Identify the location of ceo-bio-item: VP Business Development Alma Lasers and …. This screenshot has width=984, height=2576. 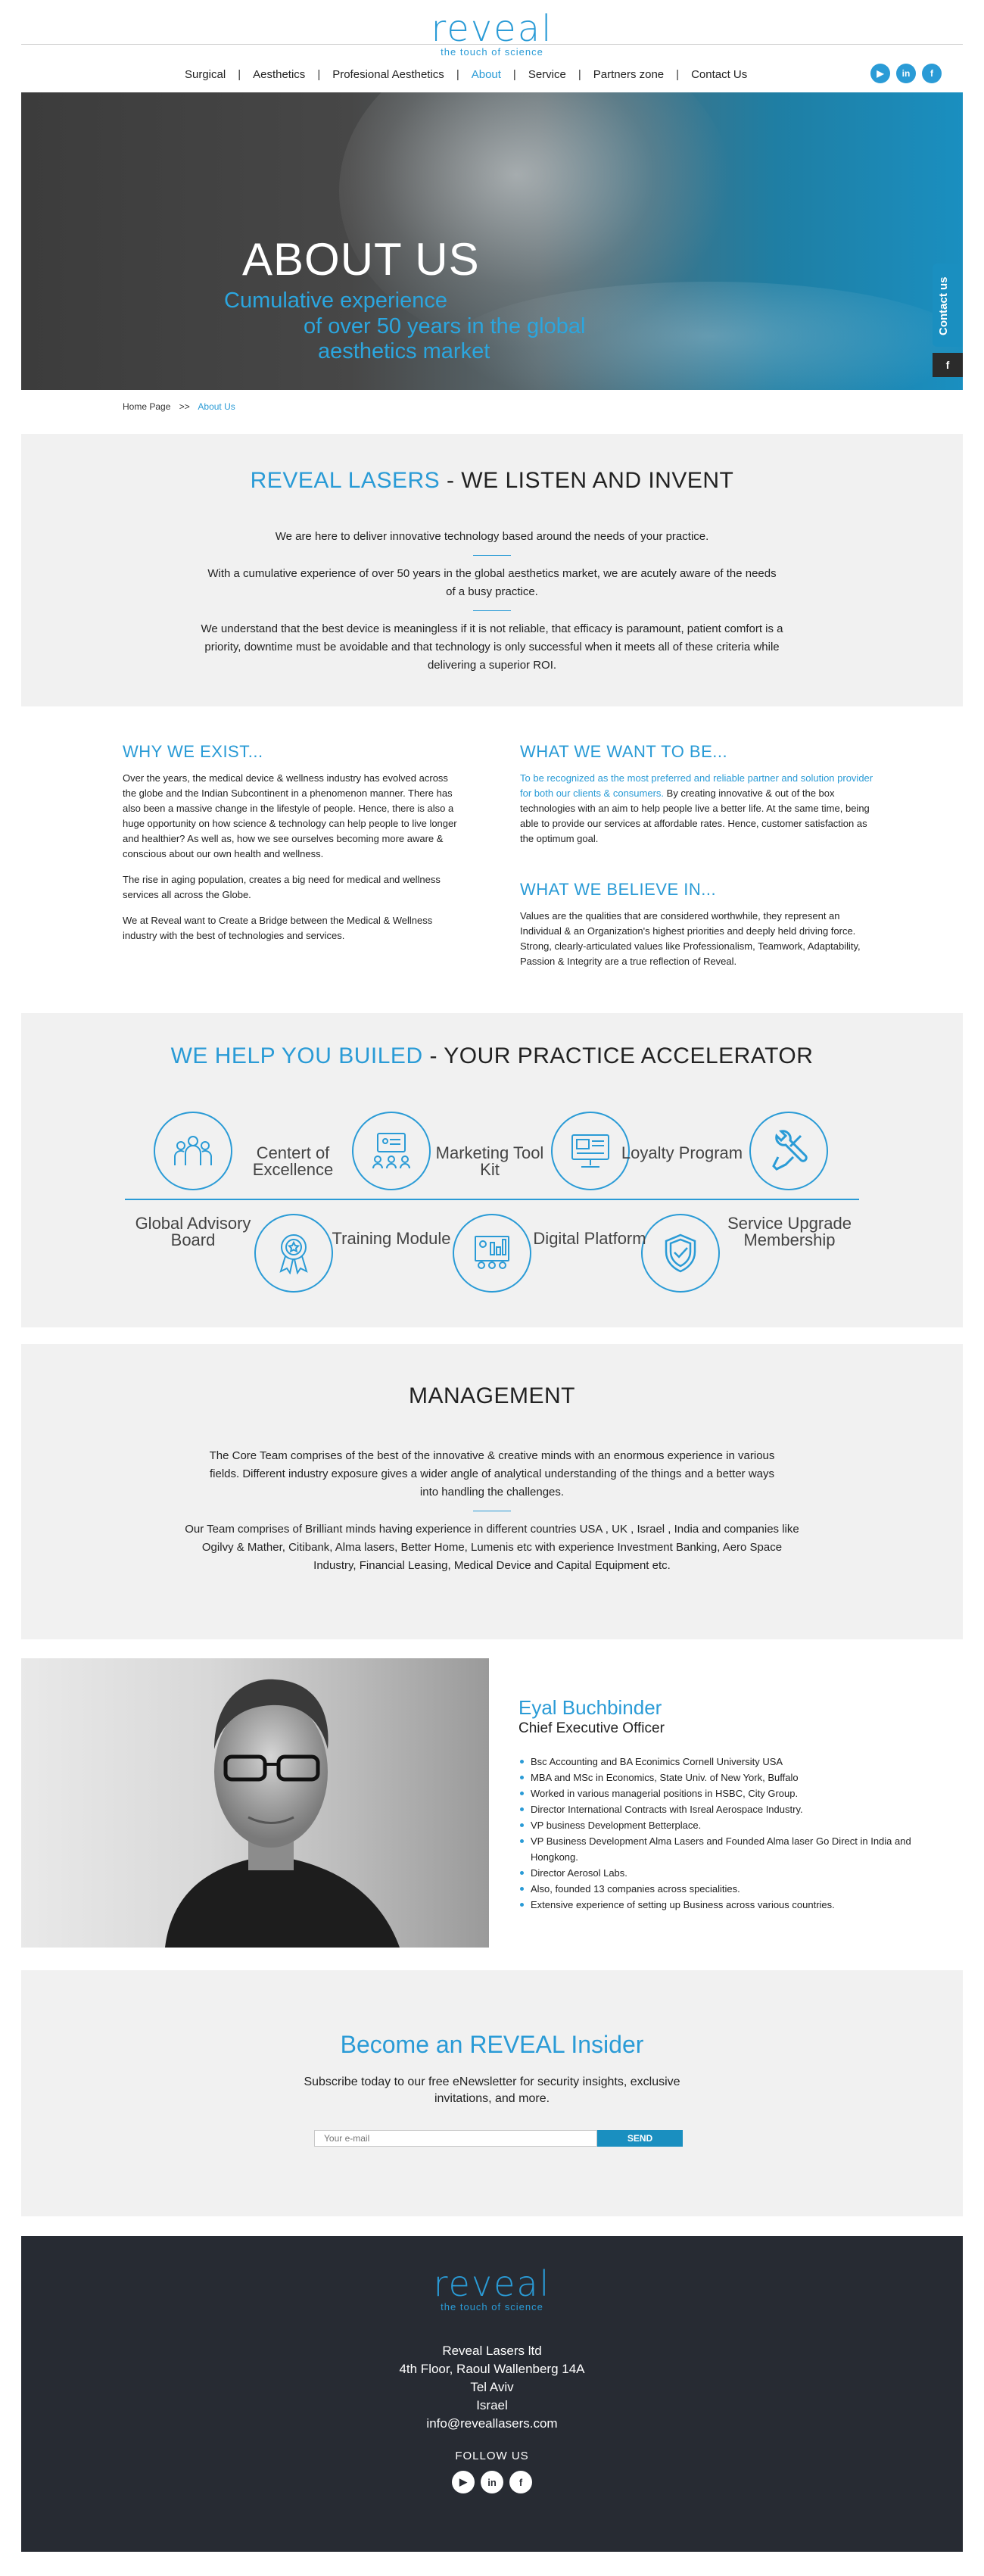
(715, 1849).